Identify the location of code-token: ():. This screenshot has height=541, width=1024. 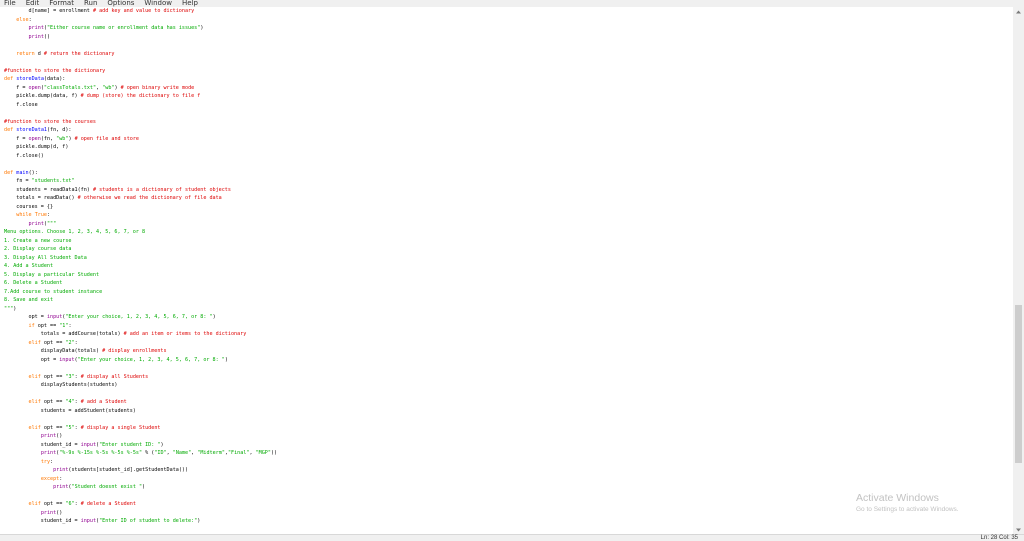
(33, 172).